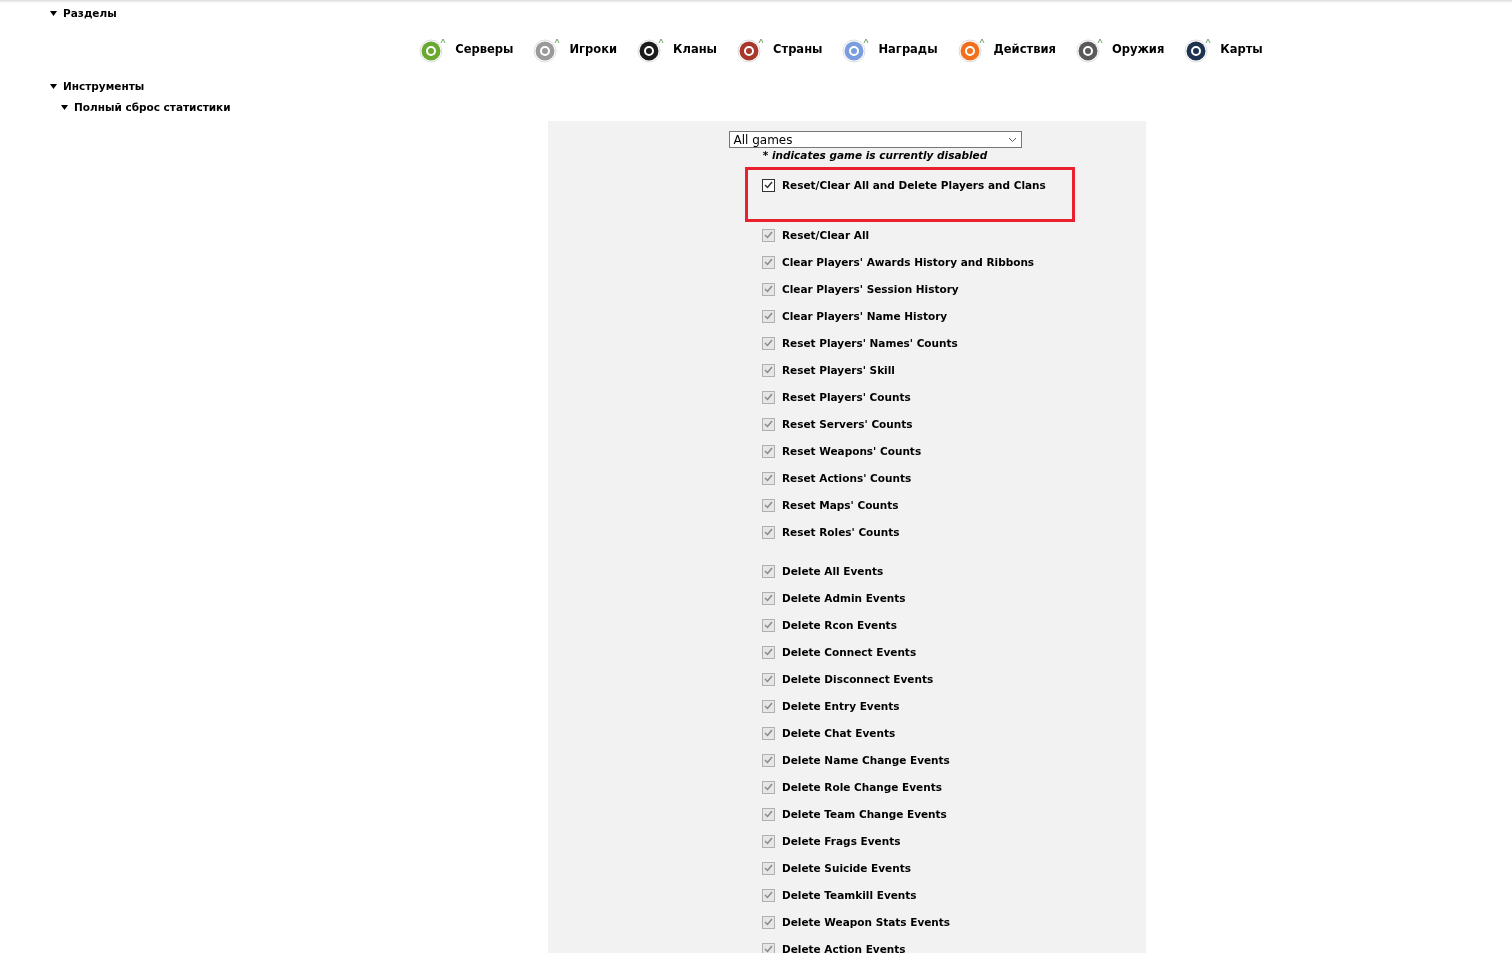 This screenshot has width=1512, height=953. What do you see at coordinates (862, 786) in the screenshot?
I see `option-label: Delete Role Change Events` at bounding box center [862, 786].